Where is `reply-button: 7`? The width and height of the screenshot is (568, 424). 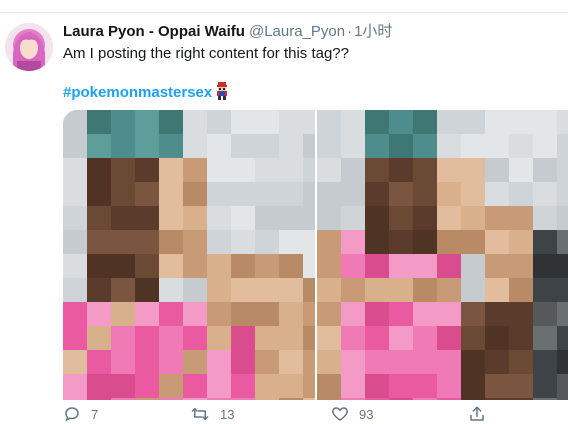 reply-button: 7 is located at coordinates (80, 414).